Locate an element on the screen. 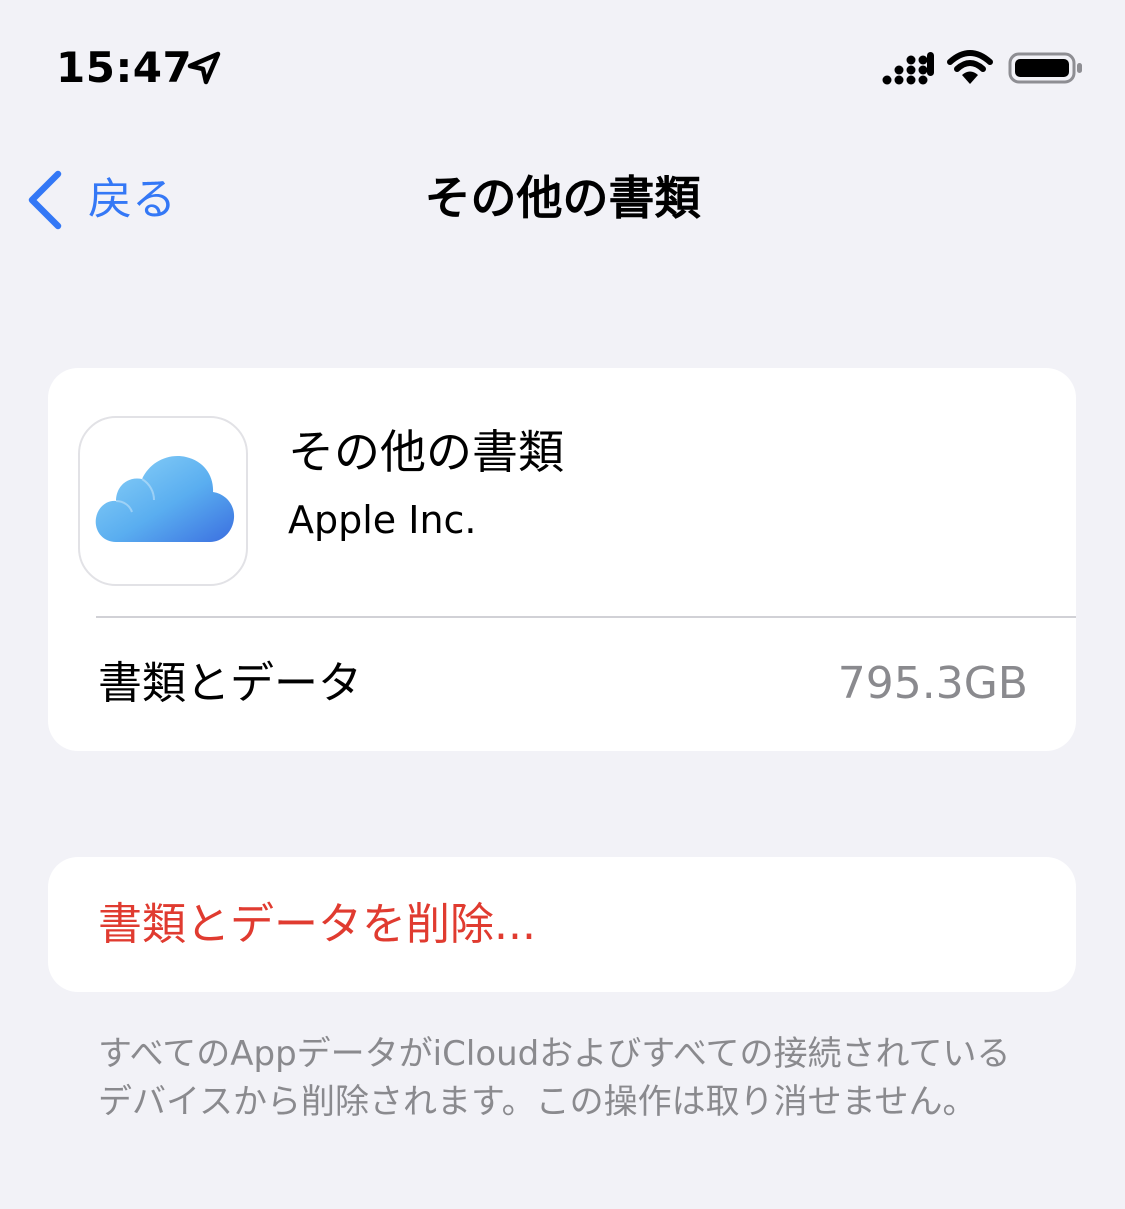  app-name: その他の書類 is located at coordinates (426, 452).